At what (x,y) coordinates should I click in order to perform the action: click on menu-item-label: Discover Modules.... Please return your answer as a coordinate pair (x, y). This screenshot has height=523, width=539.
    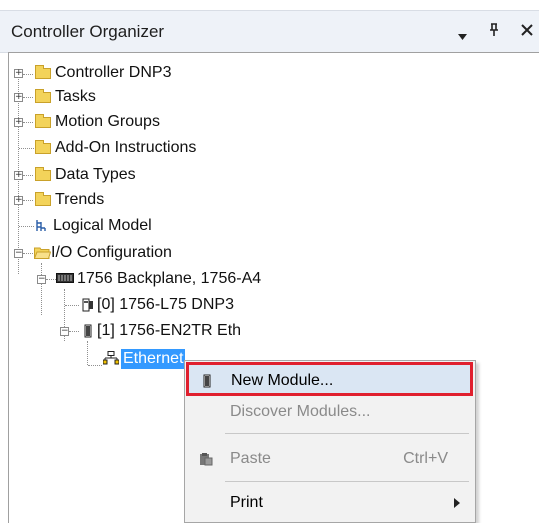
    Looking at the image, I should click on (300, 411).